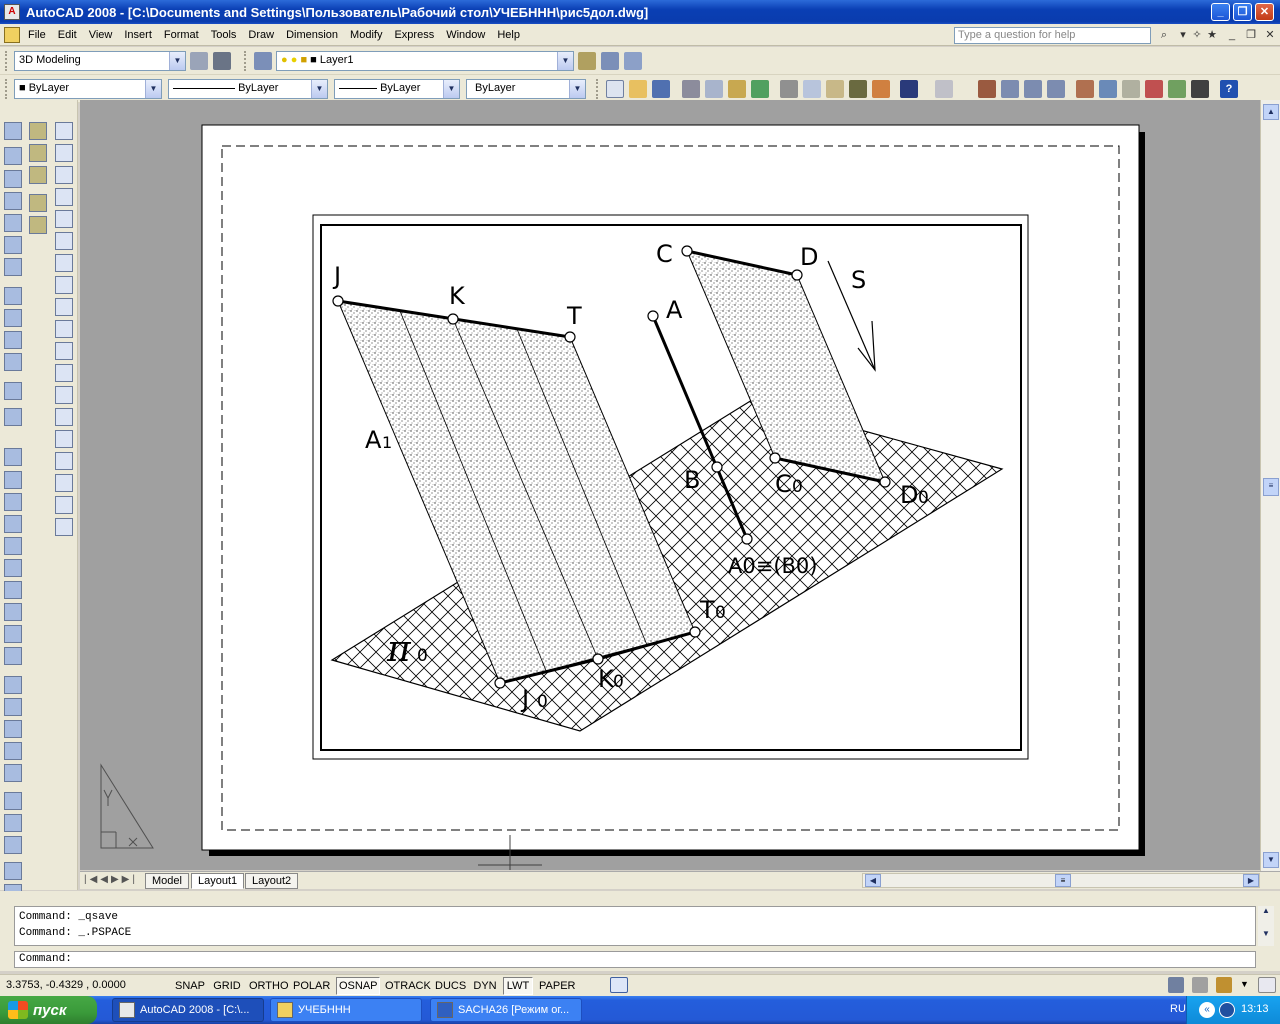 This screenshot has height=1024, width=1280. I want to click on 3d-dwf-icon, so click(760, 89).